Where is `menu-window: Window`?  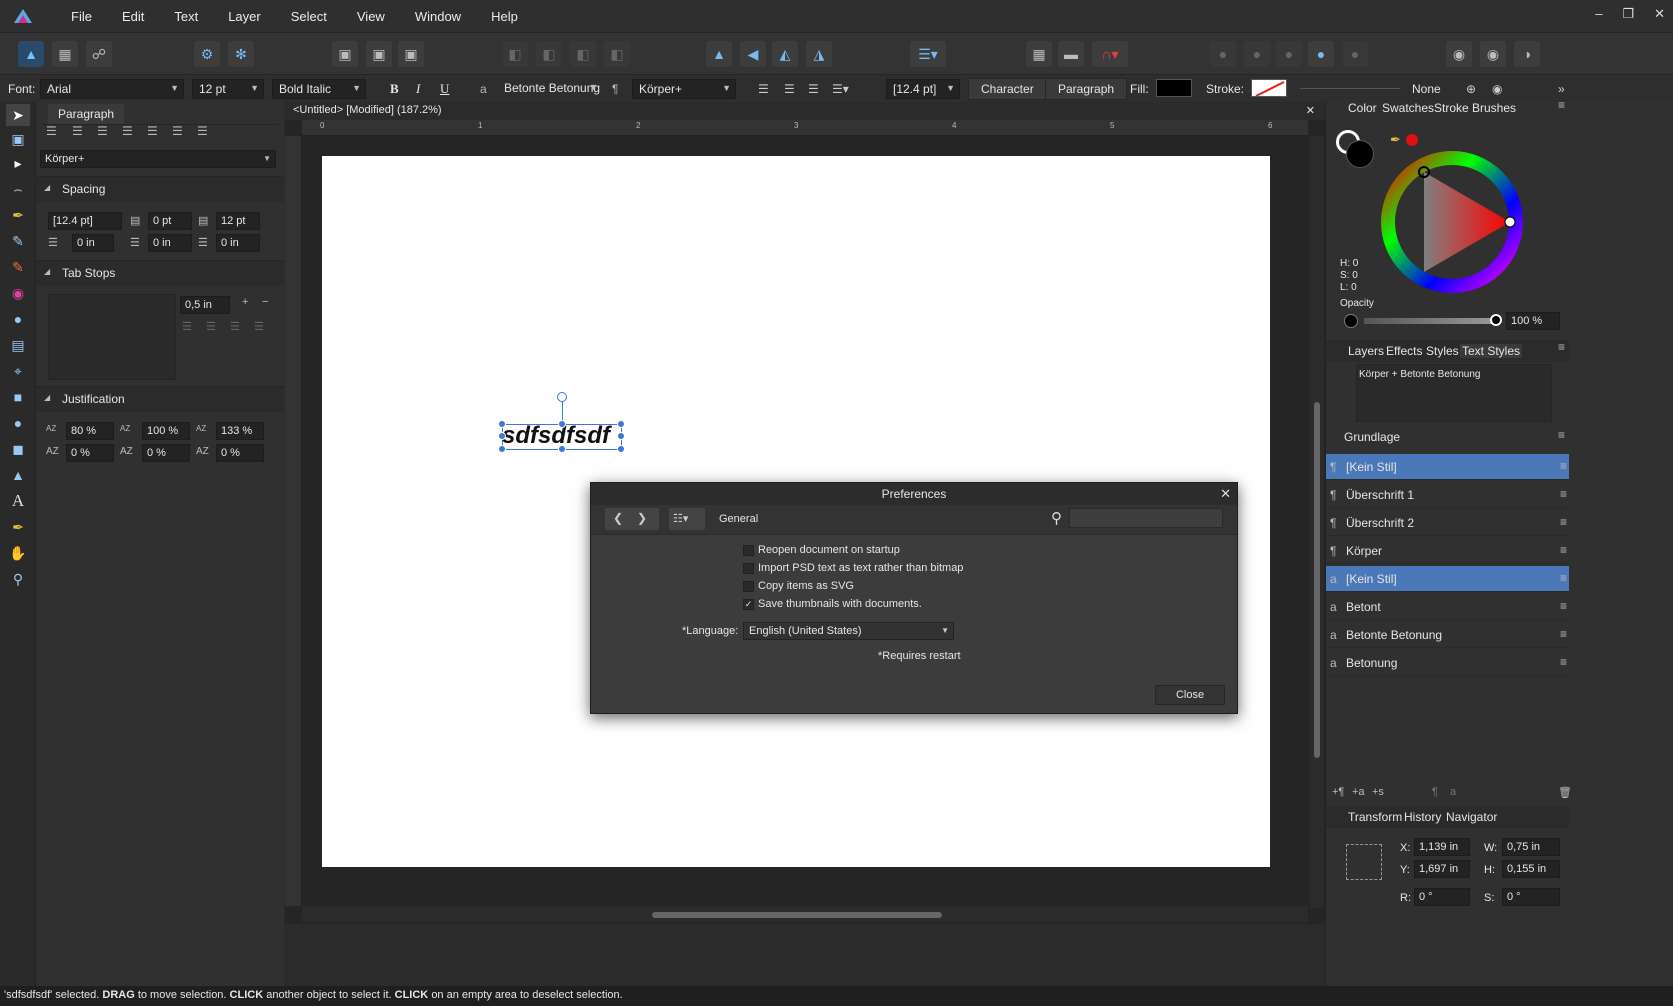 menu-window: Window is located at coordinates (438, 16).